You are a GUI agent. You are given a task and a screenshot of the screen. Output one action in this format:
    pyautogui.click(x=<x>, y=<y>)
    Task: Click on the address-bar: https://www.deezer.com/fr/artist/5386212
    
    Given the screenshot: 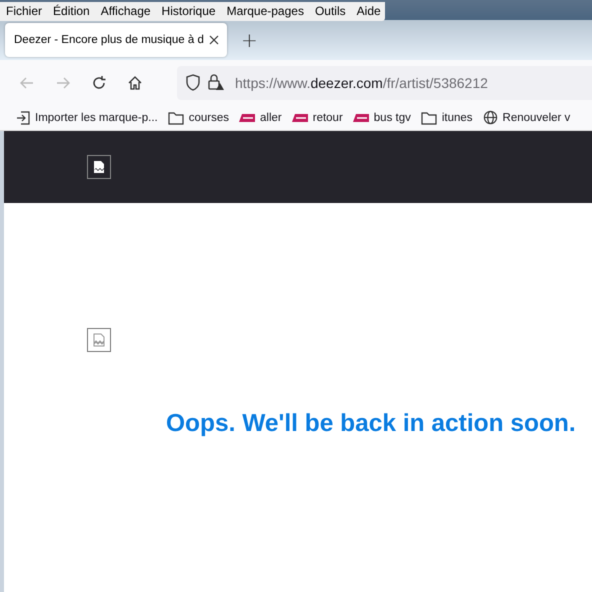 What is the action you would take?
    pyautogui.click(x=384, y=83)
    